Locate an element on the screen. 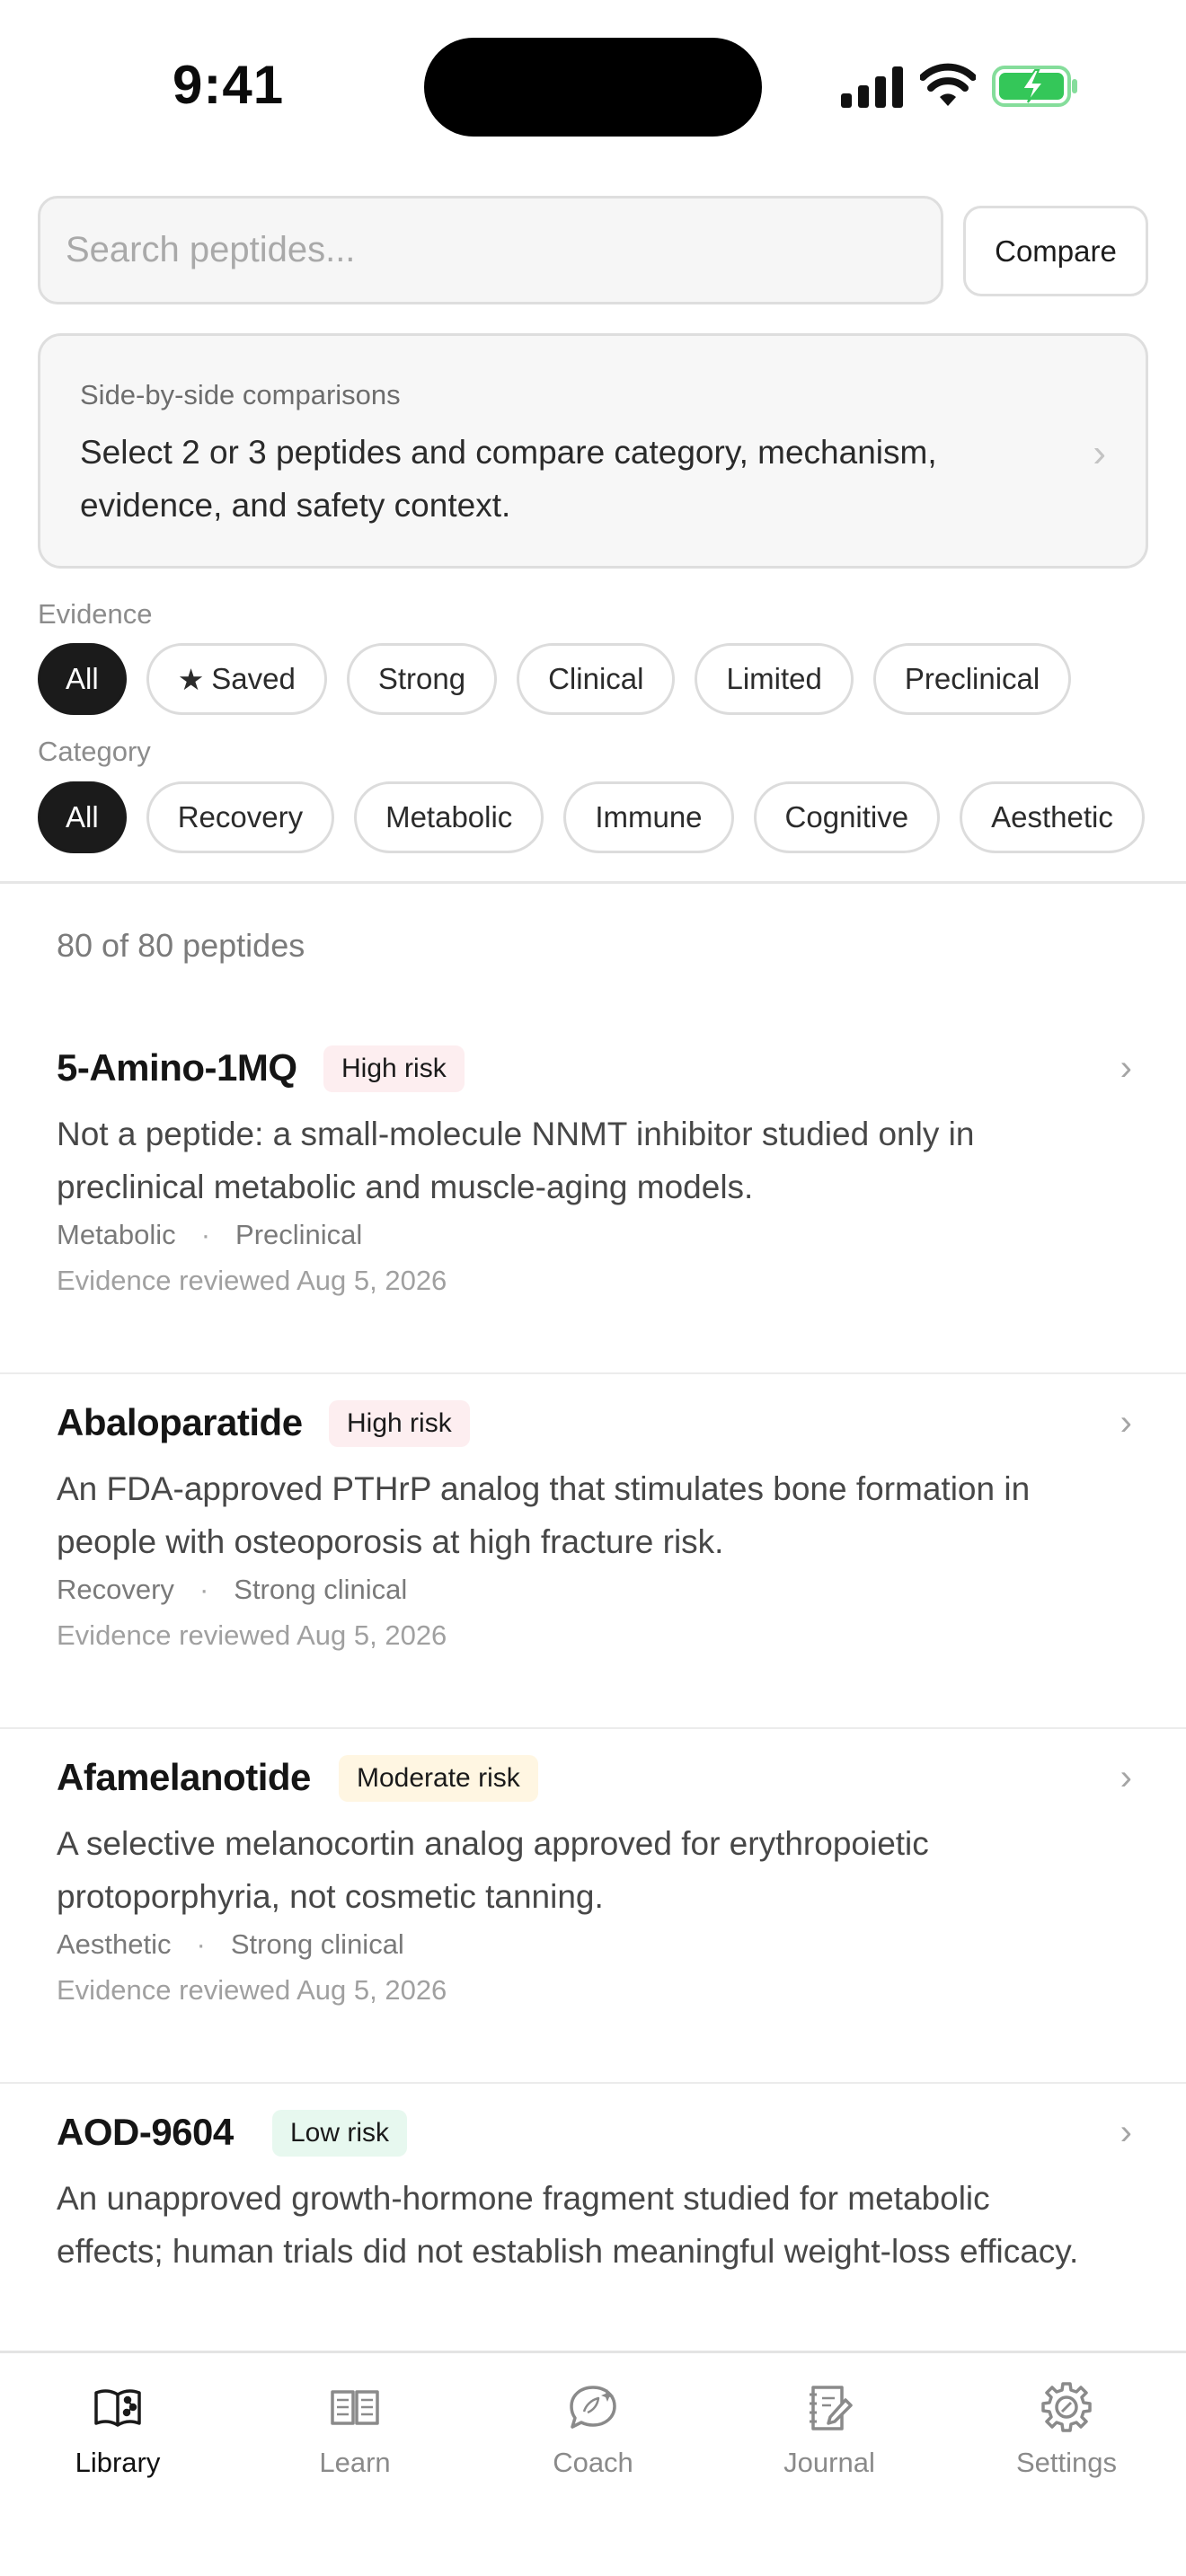 This screenshot has height=2576, width=1186. evidence-chip-saved: ★ Saved is located at coordinates (236, 679).